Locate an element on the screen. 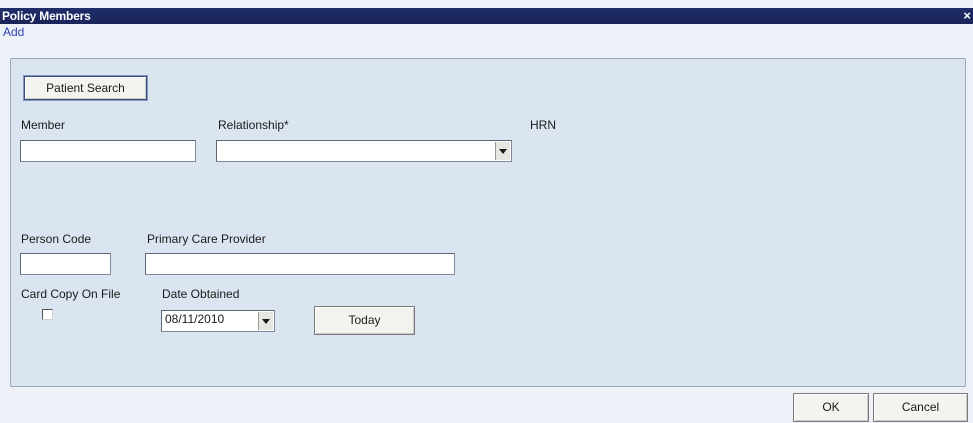 The width and height of the screenshot is (973, 423). relationship-label: Relationship* is located at coordinates (253, 125).